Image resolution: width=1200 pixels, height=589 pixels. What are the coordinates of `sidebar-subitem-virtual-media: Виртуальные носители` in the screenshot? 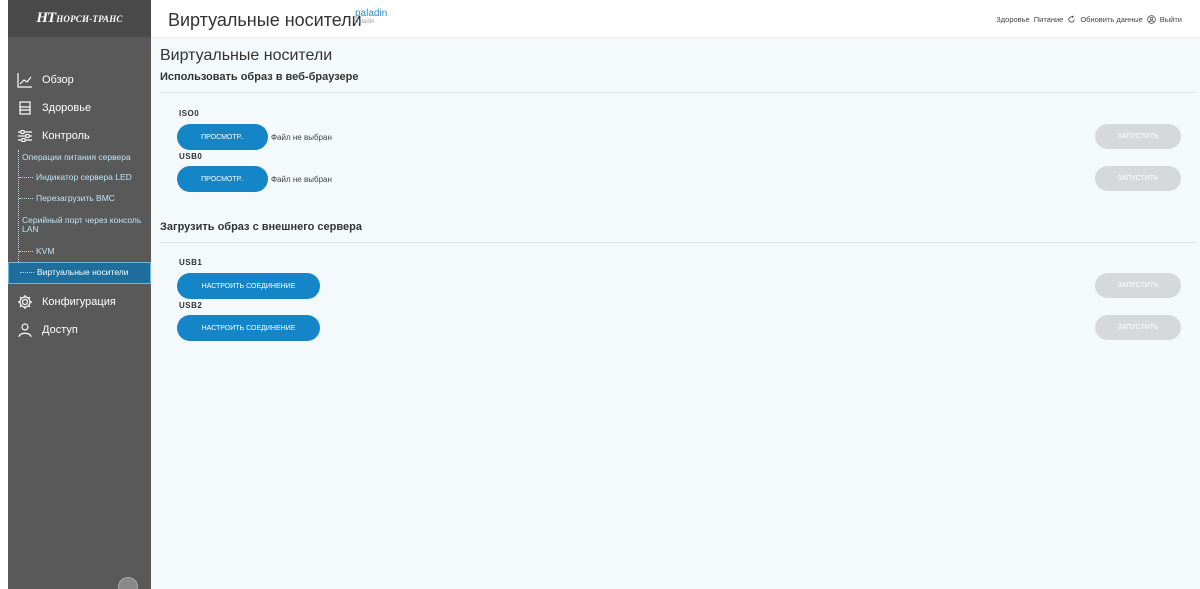 It's located at (79, 273).